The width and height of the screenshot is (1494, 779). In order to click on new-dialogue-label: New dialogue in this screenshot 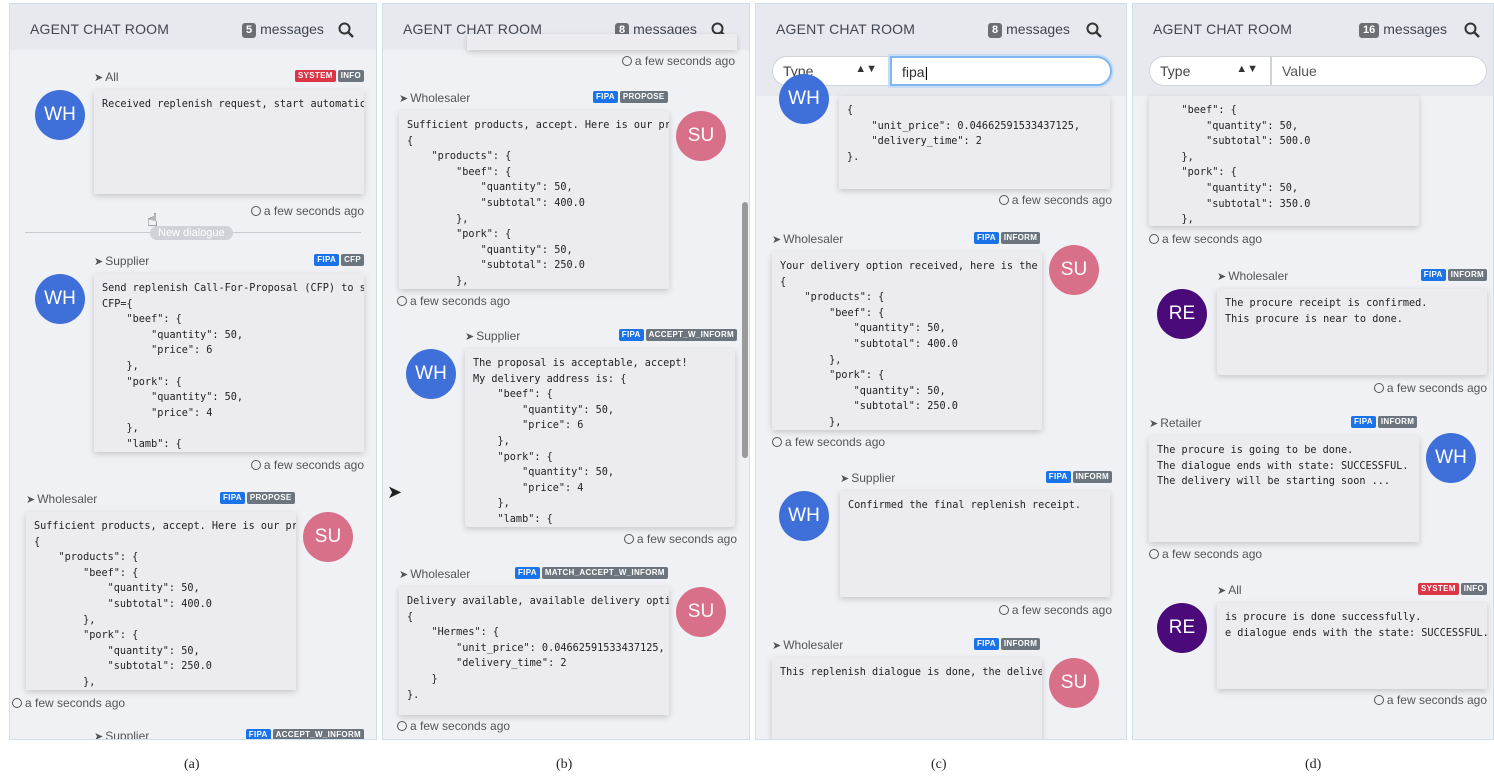, I will do `click(191, 233)`.